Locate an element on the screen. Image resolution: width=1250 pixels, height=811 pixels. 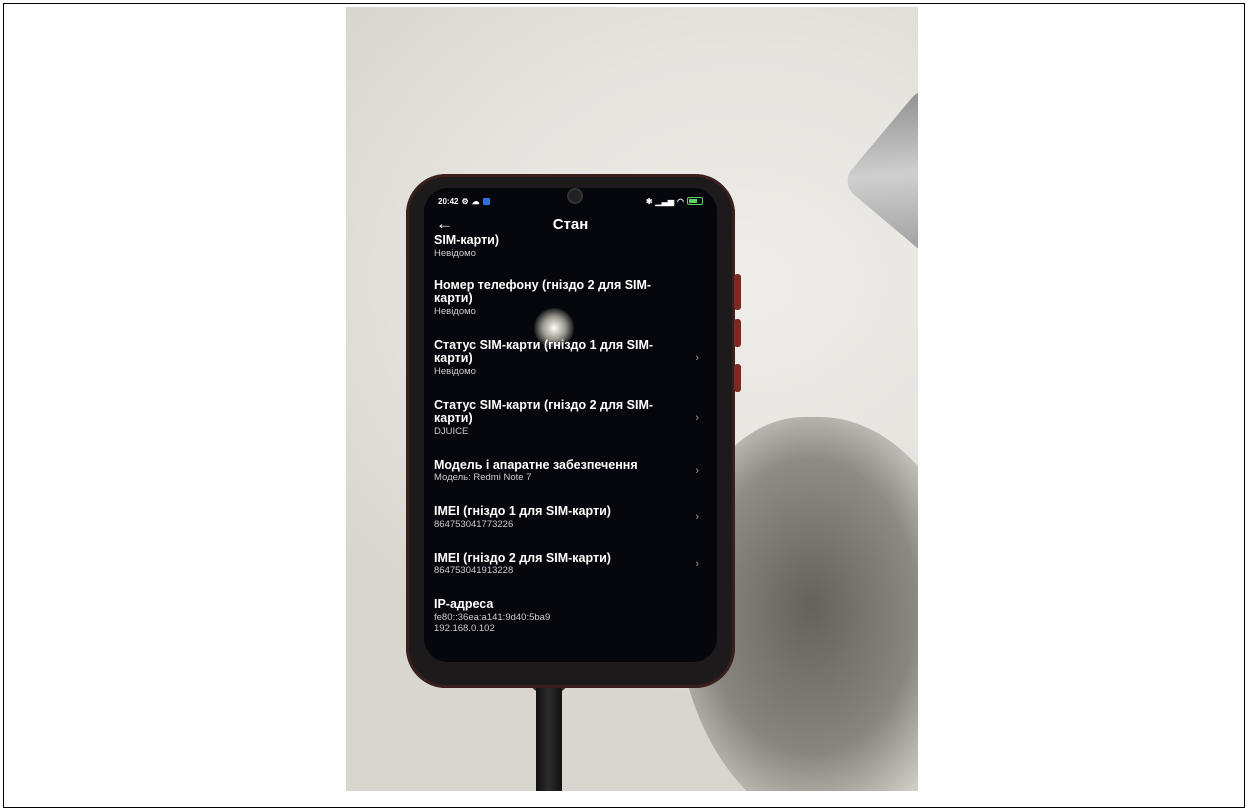
page-title: Стан is located at coordinates (570, 224).